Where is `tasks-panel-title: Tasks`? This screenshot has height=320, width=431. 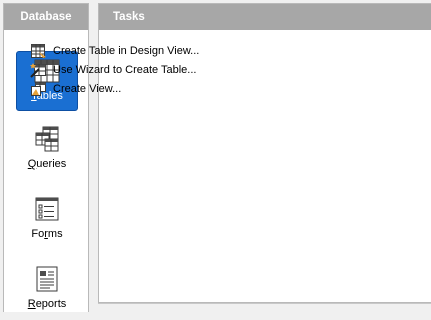
tasks-panel-title: Tasks is located at coordinates (265, 17).